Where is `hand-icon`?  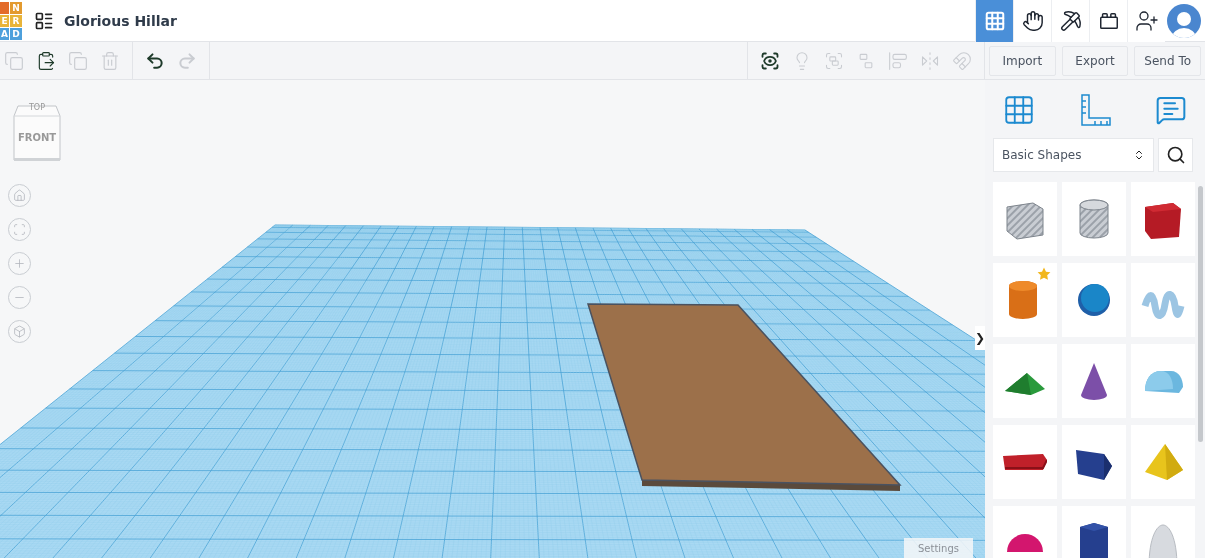
hand-icon is located at coordinates (1032, 20).